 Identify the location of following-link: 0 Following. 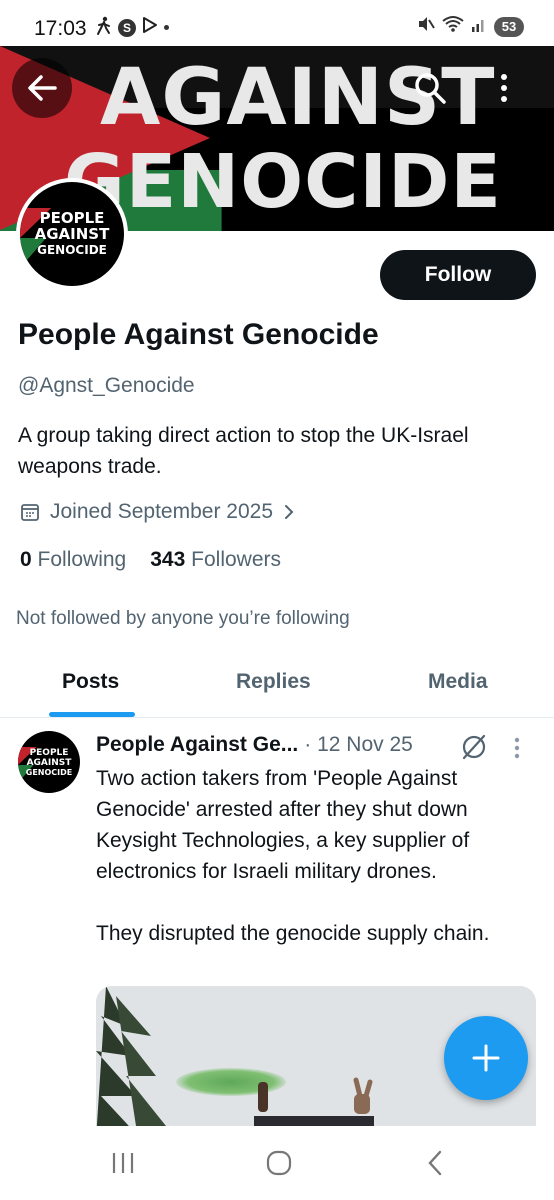
(73, 560).